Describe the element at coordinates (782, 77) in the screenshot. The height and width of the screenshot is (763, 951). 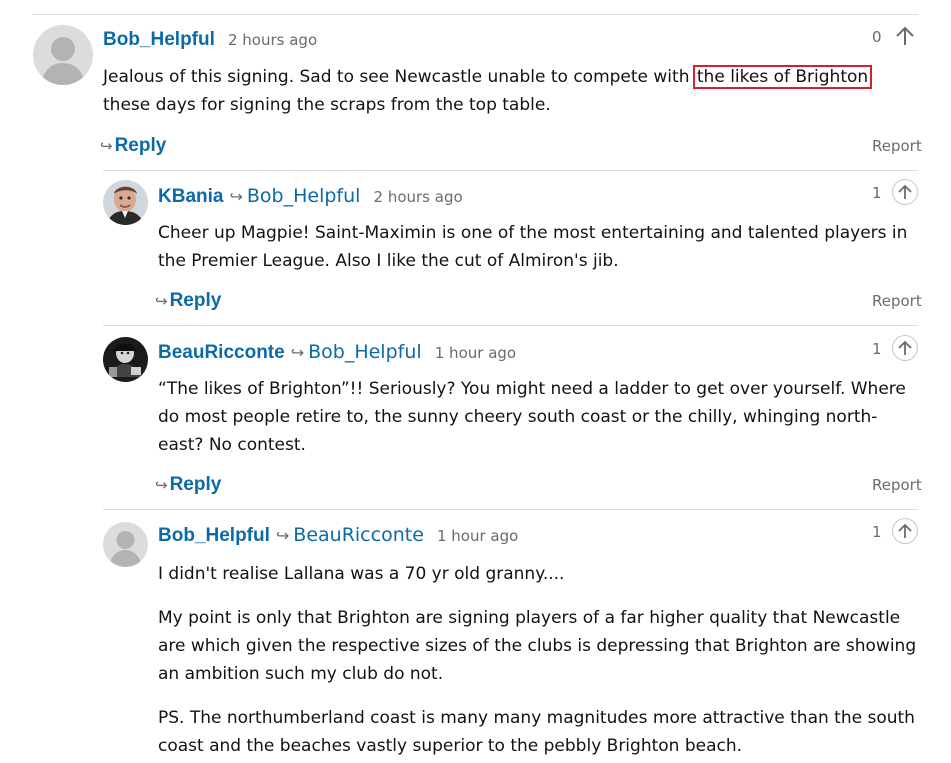
I see `highlighted-phrase: the likes of Brighton` at that location.